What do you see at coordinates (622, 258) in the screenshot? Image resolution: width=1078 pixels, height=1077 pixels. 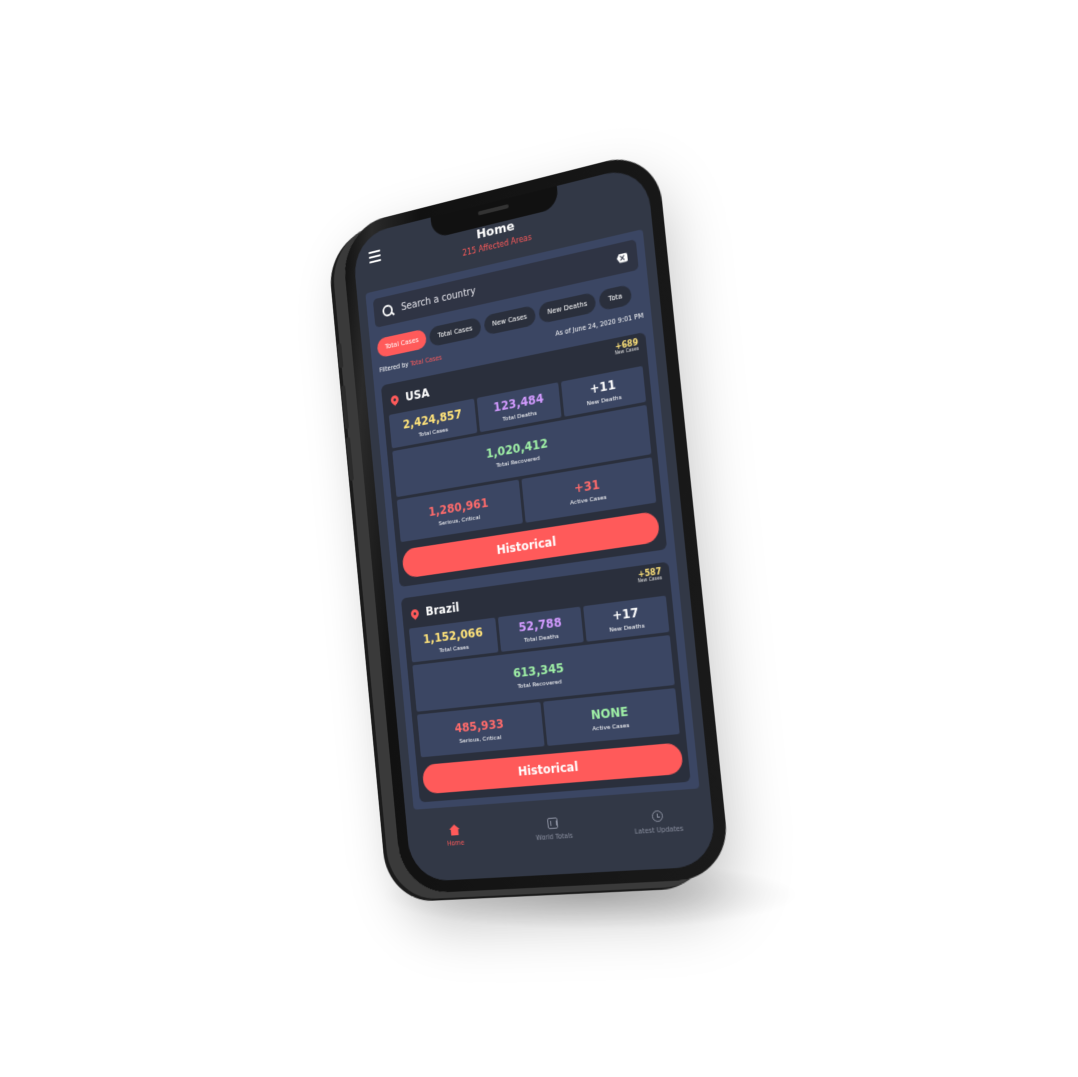 I see `clear-search-icon: ×` at bounding box center [622, 258].